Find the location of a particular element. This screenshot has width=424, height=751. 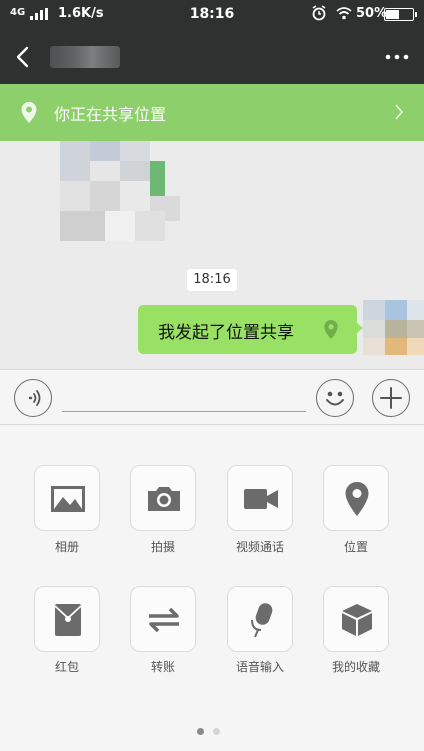

microphone-icon is located at coordinates (262, 620).